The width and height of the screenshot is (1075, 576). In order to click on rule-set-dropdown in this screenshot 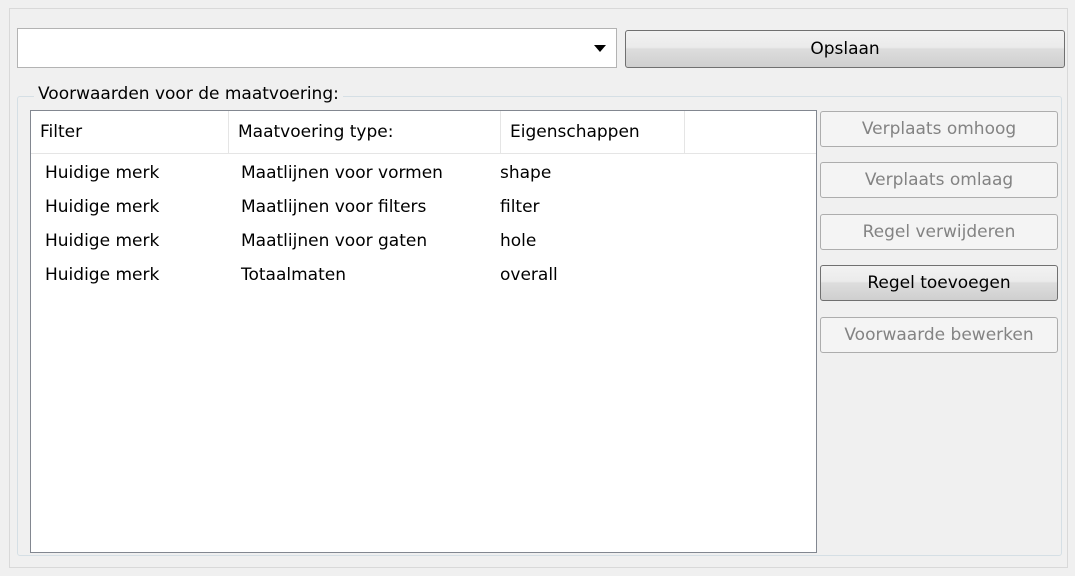, I will do `click(317, 48)`.